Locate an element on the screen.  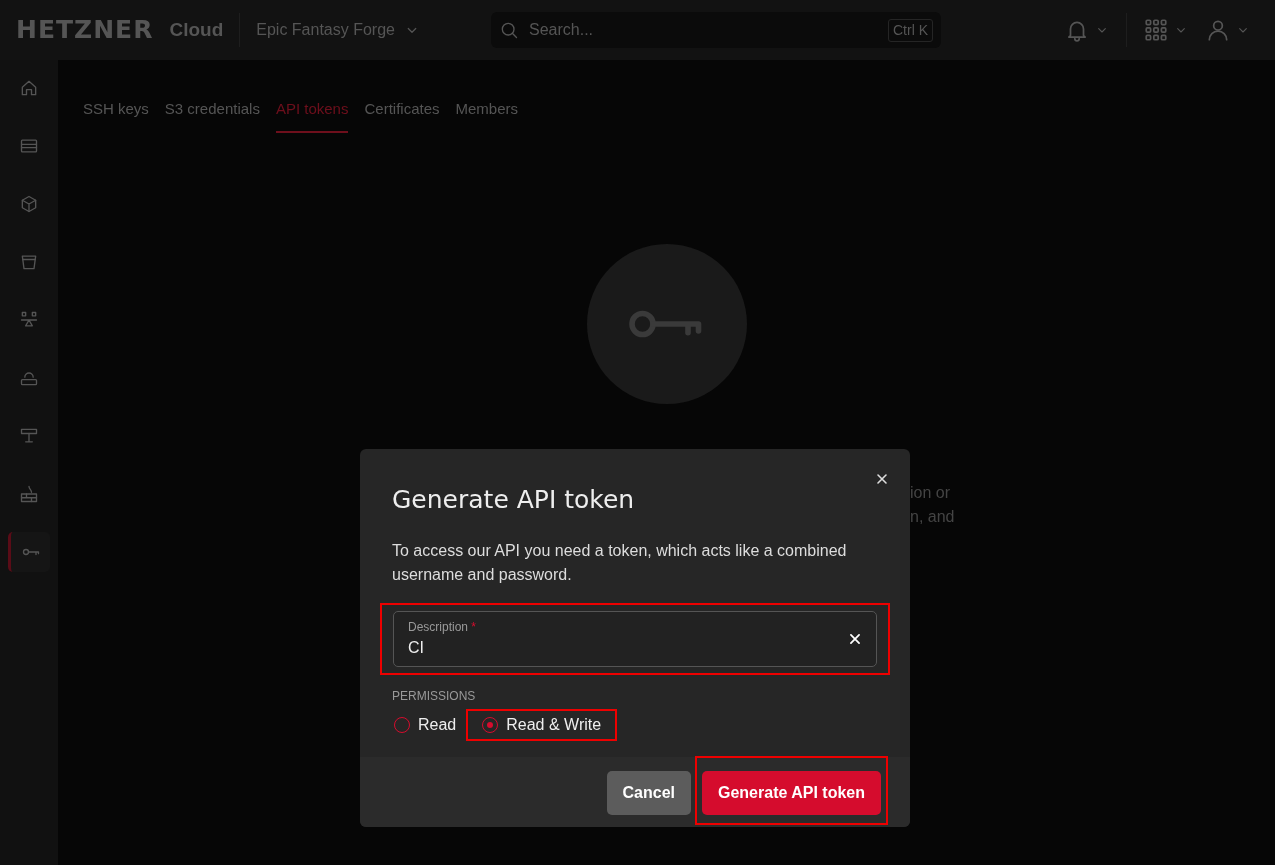
network-icon is located at coordinates (29, 436).